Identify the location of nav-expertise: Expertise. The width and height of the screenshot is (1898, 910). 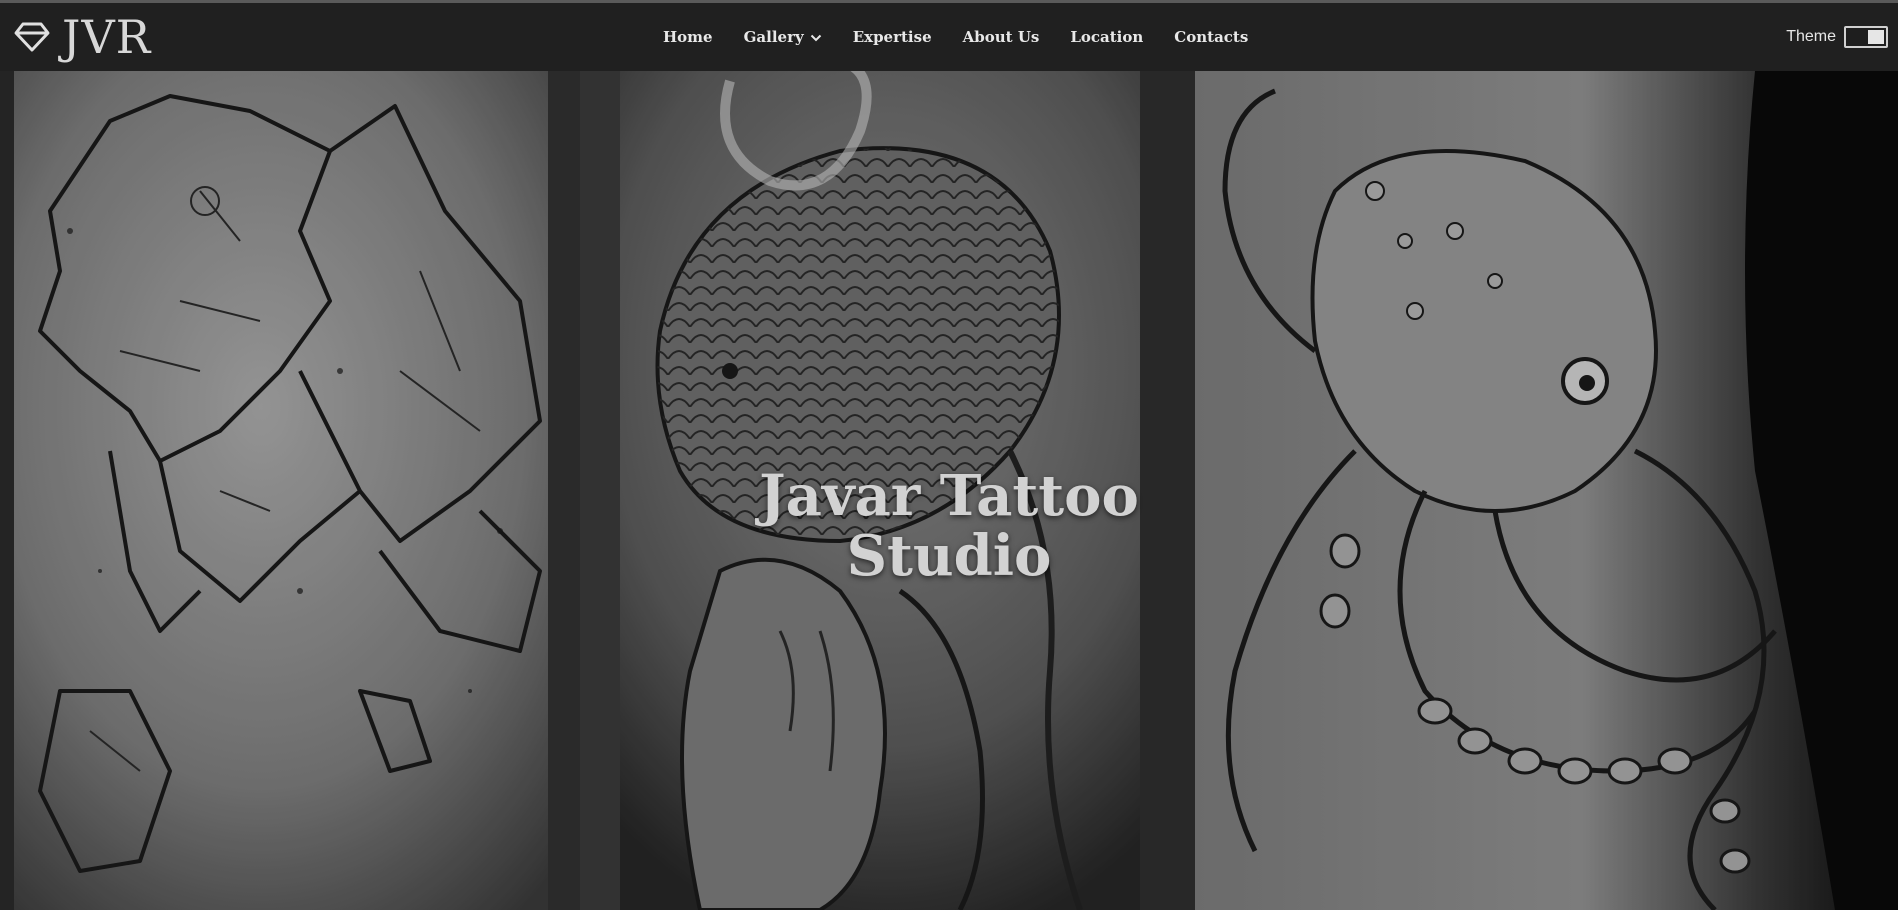
(892, 37).